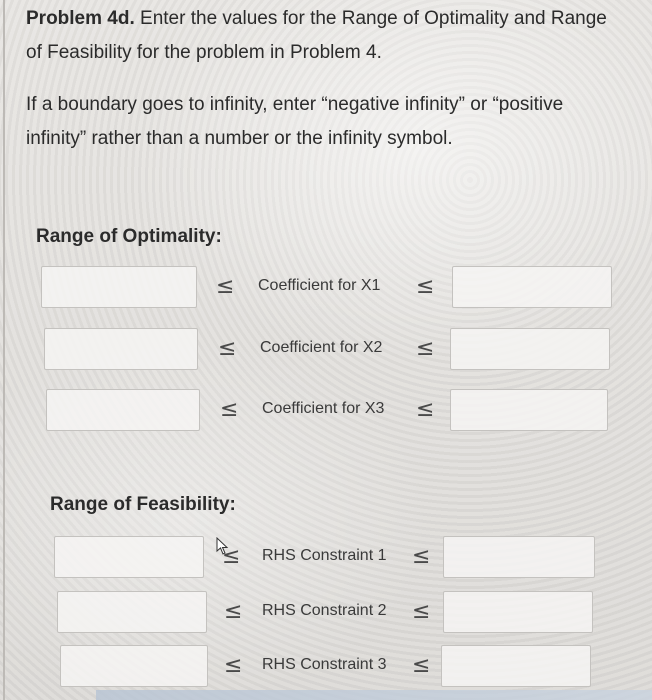 The height and width of the screenshot is (700, 652). I want to click on feasibility-row-constraint-2: ≤ RHS Constraint 2 ≤, so click(326, 613).